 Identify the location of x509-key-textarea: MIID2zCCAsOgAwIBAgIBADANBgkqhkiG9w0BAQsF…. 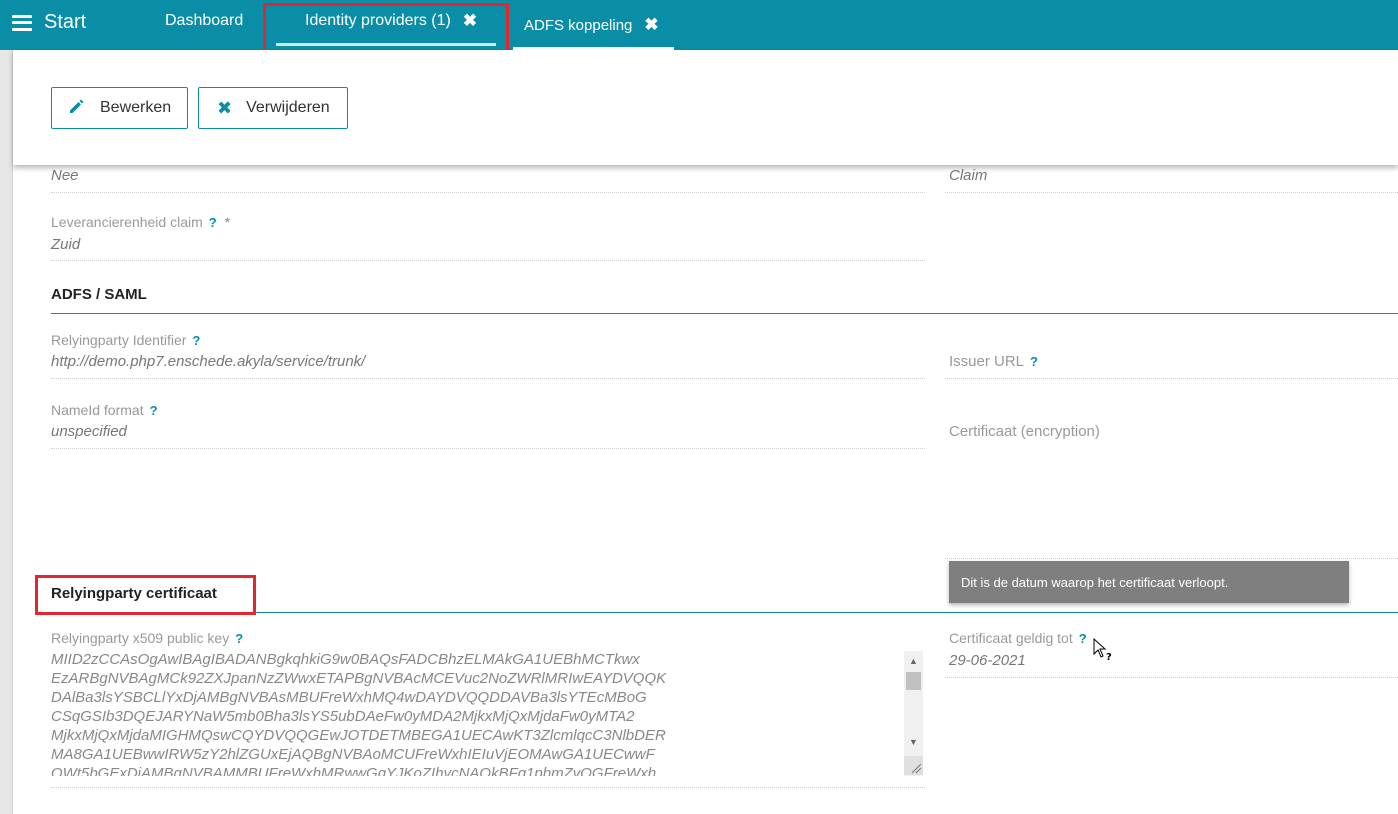
(487, 713).